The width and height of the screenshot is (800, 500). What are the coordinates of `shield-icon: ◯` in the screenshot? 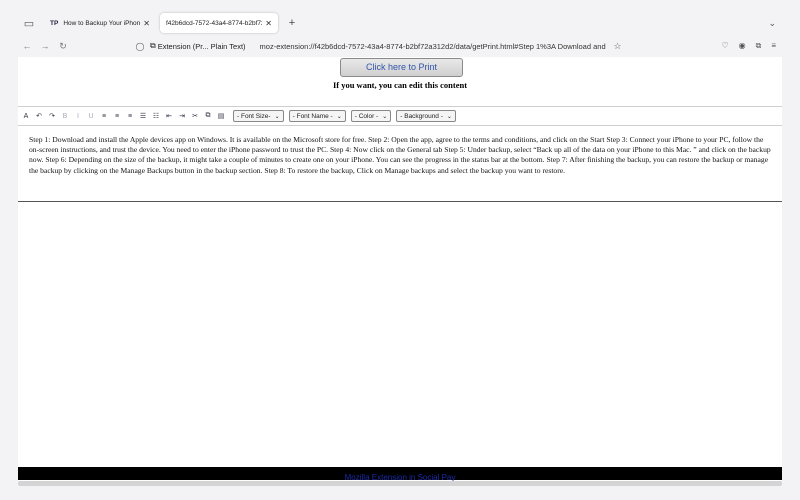 It's located at (140, 46).